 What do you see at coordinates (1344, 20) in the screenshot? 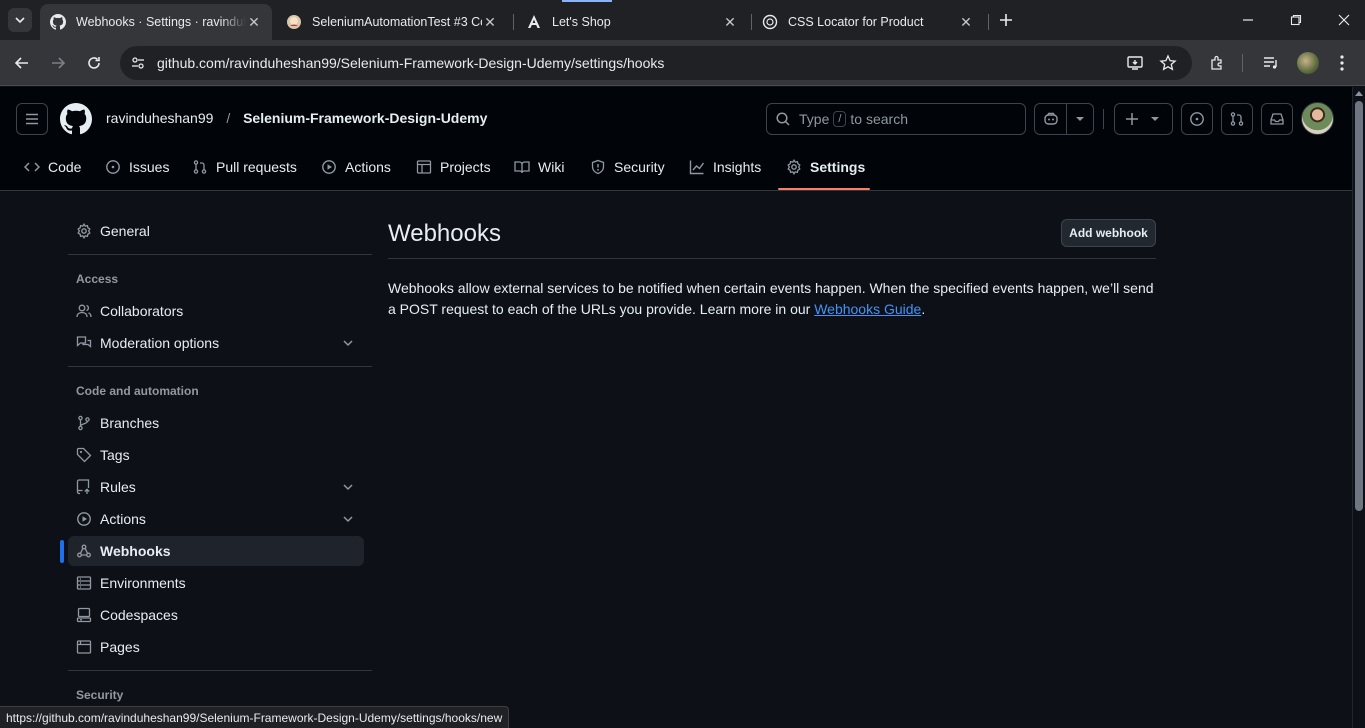
I see `close-window-button` at bounding box center [1344, 20].